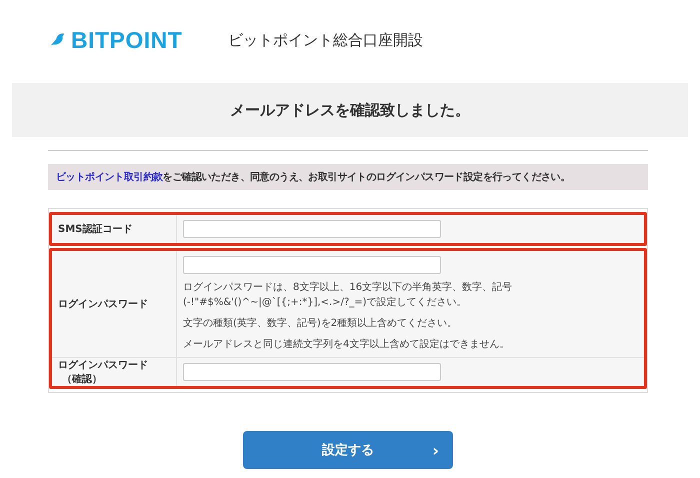 The width and height of the screenshot is (700, 478). What do you see at coordinates (350, 110) in the screenshot?
I see `banner-title: メールアドレスを確認致しました。` at bounding box center [350, 110].